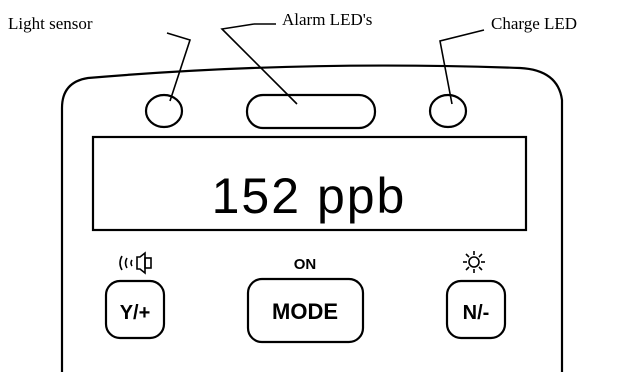  I want to click on light-sensor-leader, so click(179, 67).